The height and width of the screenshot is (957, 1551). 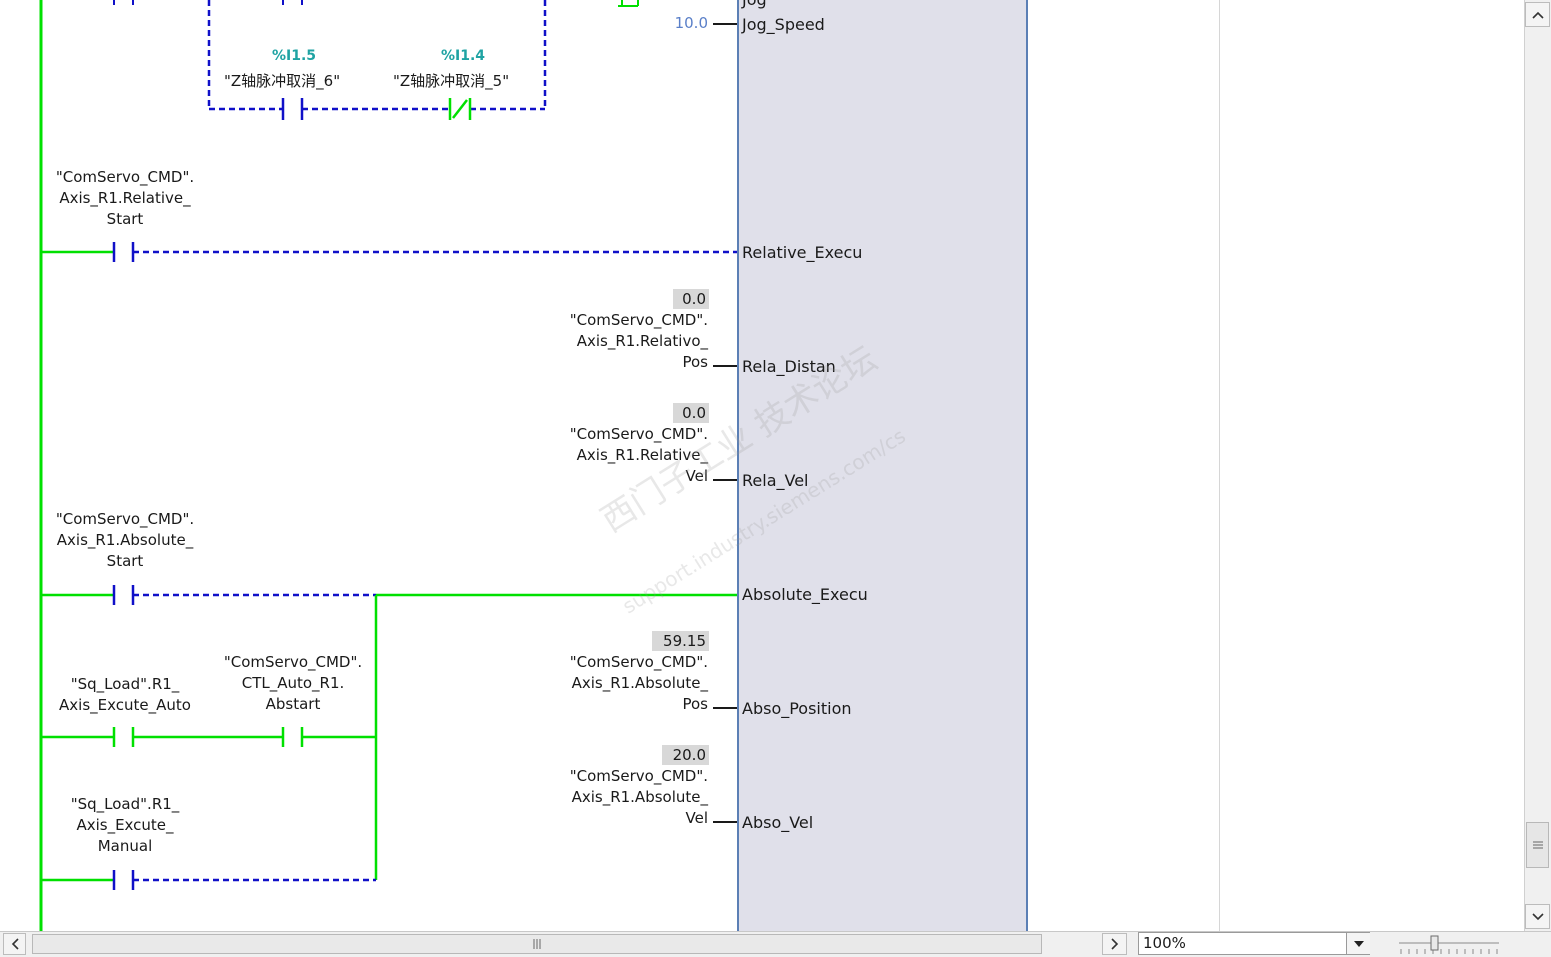 I want to click on label-line: CTL_Auto_R1., so click(x=293, y=683).